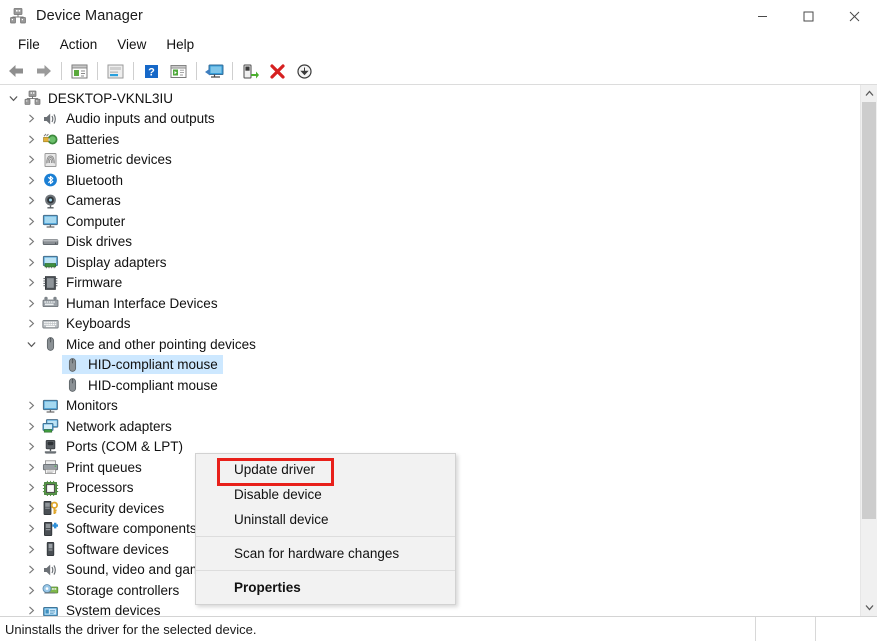 The width and height of the screenshot is (877, 641). Describe the element at coordinates (88, 241) in the screenshot. I see `tree-item-content: Disk drives` at that location.